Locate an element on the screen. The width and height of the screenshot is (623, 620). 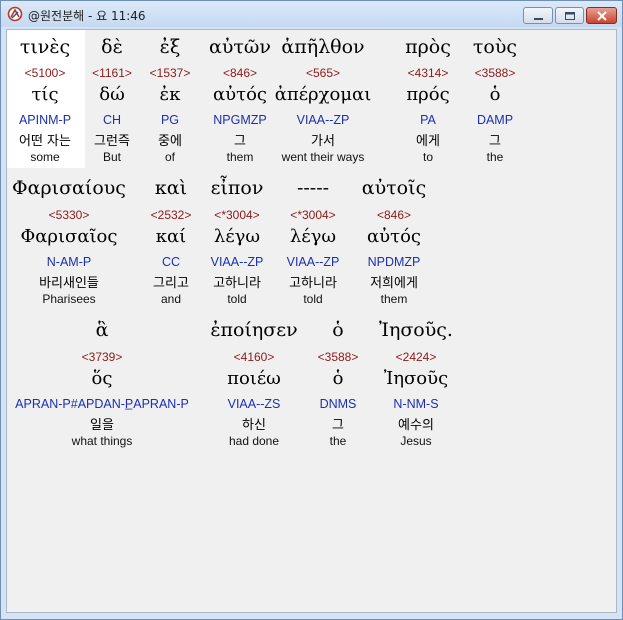
morphology: VIAA--ZS is located at coordinates (254, 404).